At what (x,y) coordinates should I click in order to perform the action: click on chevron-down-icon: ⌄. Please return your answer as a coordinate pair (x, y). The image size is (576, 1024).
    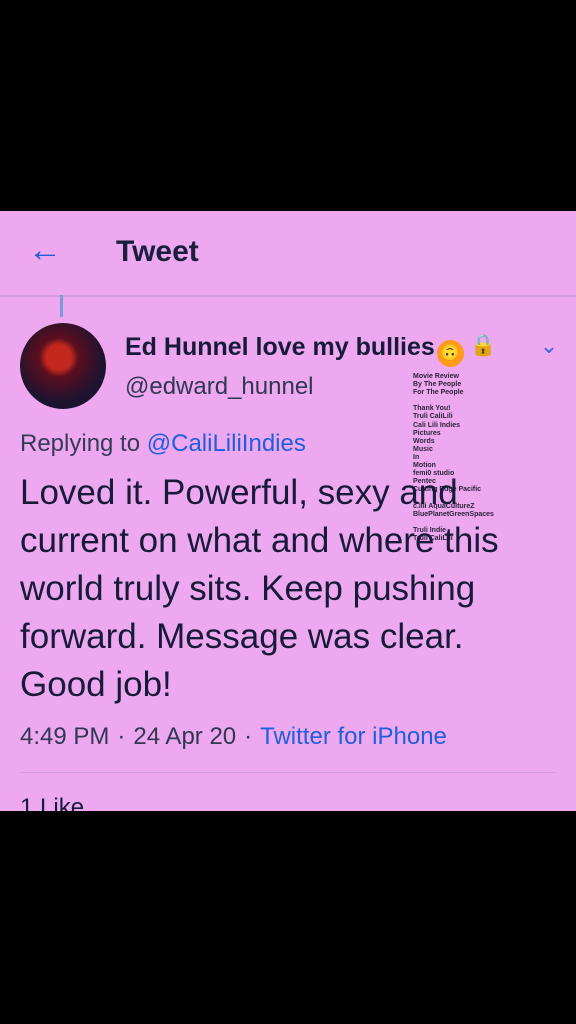
    Looking at the image, I should click on (549, 346).